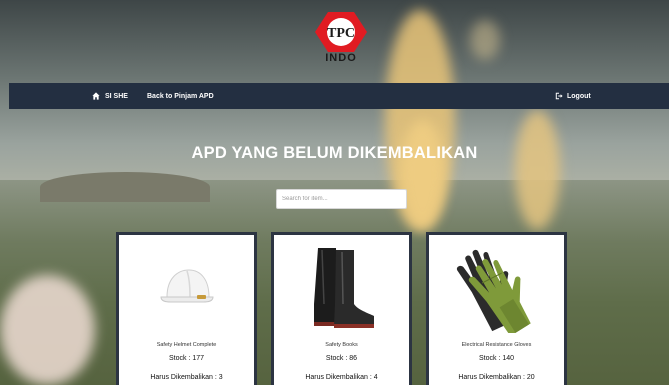  I want to click on company-logo: TPC INDO, so click(341, 39).